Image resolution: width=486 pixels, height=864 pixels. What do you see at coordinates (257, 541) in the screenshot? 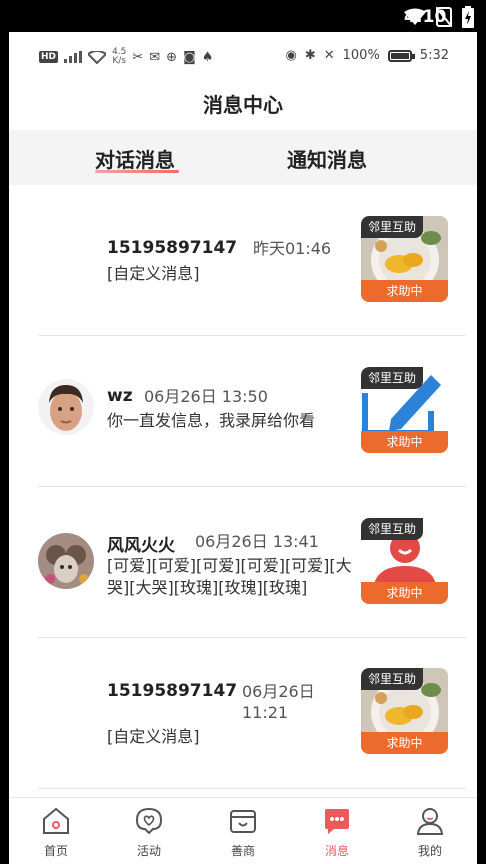
I see `message-time: 06月26日 13:41` at bounding box center [257, 541].